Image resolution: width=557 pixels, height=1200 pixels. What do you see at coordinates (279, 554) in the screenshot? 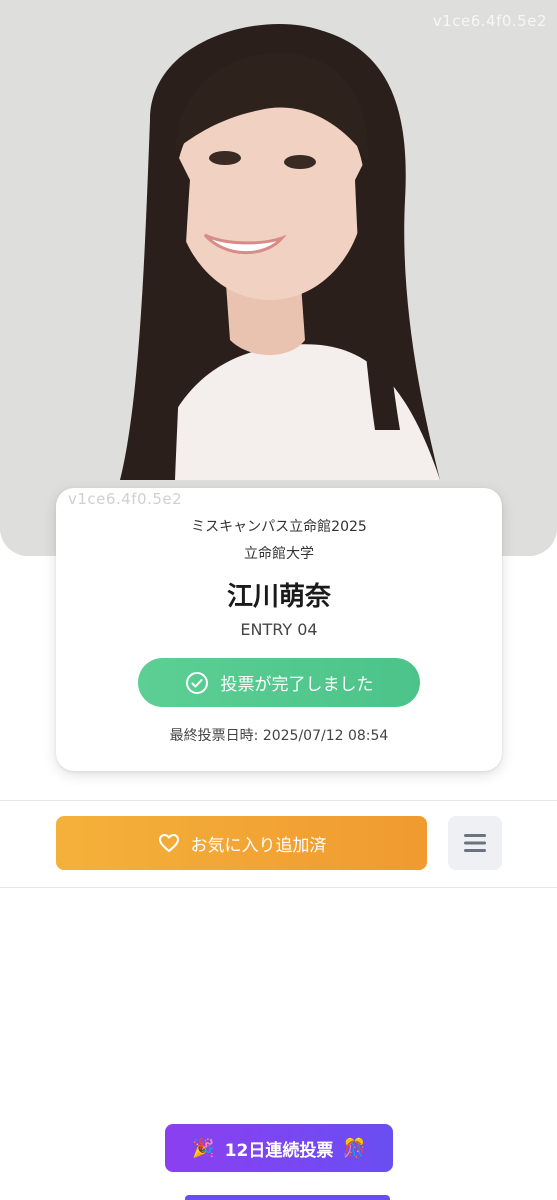
I see `university-name: 立命館大学` at bounding box center [279, 554].